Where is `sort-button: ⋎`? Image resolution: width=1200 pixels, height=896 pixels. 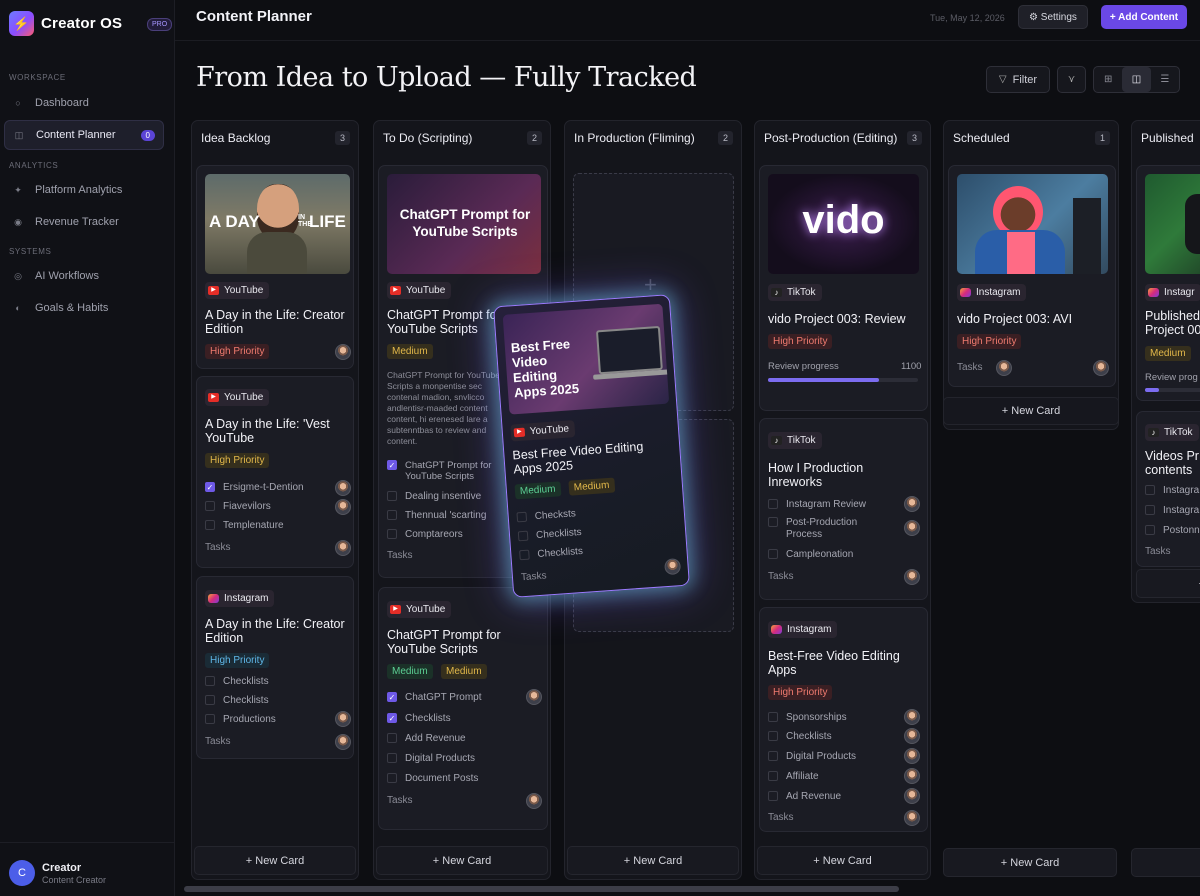 sort-button: ⋎ is located at coordinates (1071, 79).